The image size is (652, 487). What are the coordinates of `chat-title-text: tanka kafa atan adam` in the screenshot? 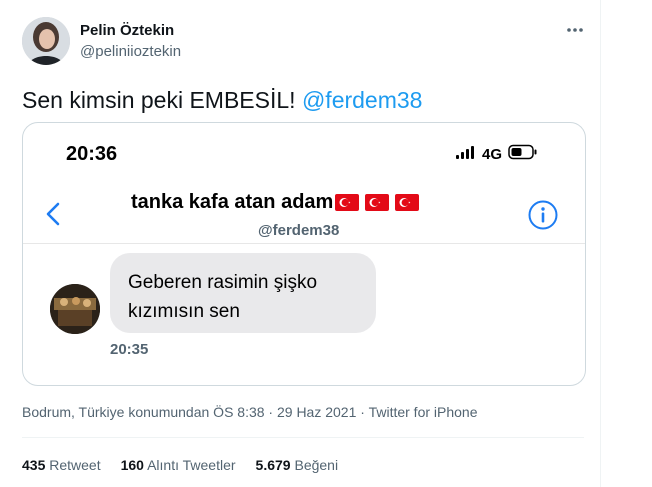 It's located at (232, 202).